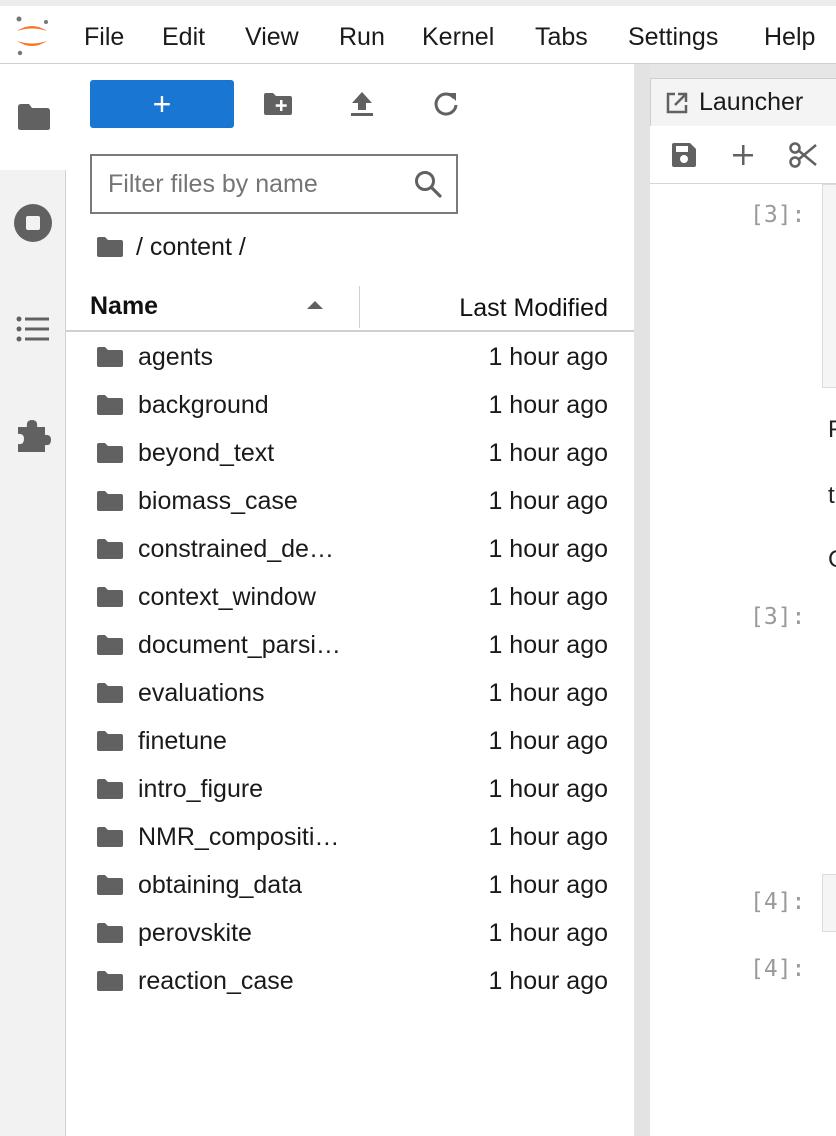 This screenshot has width=836, height=1136. Describe the element at coordinates (350, 694) in the screenshot. I see `file-list-item: evaluations 1 hour ago` at that location.